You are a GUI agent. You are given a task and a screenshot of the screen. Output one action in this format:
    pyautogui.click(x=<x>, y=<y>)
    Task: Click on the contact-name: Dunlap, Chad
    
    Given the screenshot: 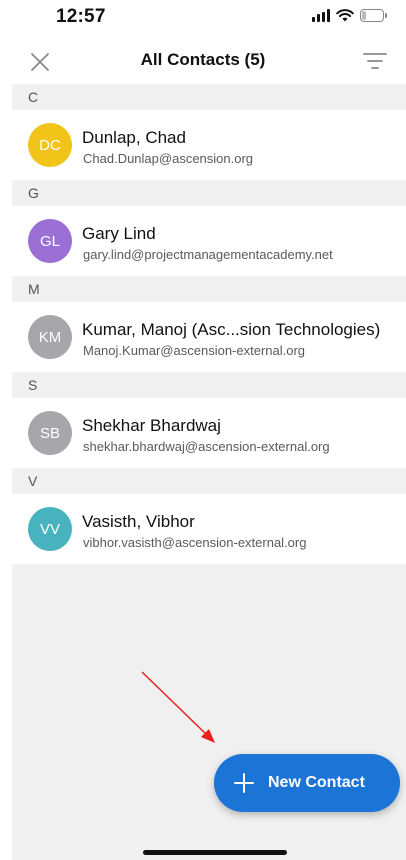 What is the action you would take?
    pyautogui.click(x=134, y=137)
    